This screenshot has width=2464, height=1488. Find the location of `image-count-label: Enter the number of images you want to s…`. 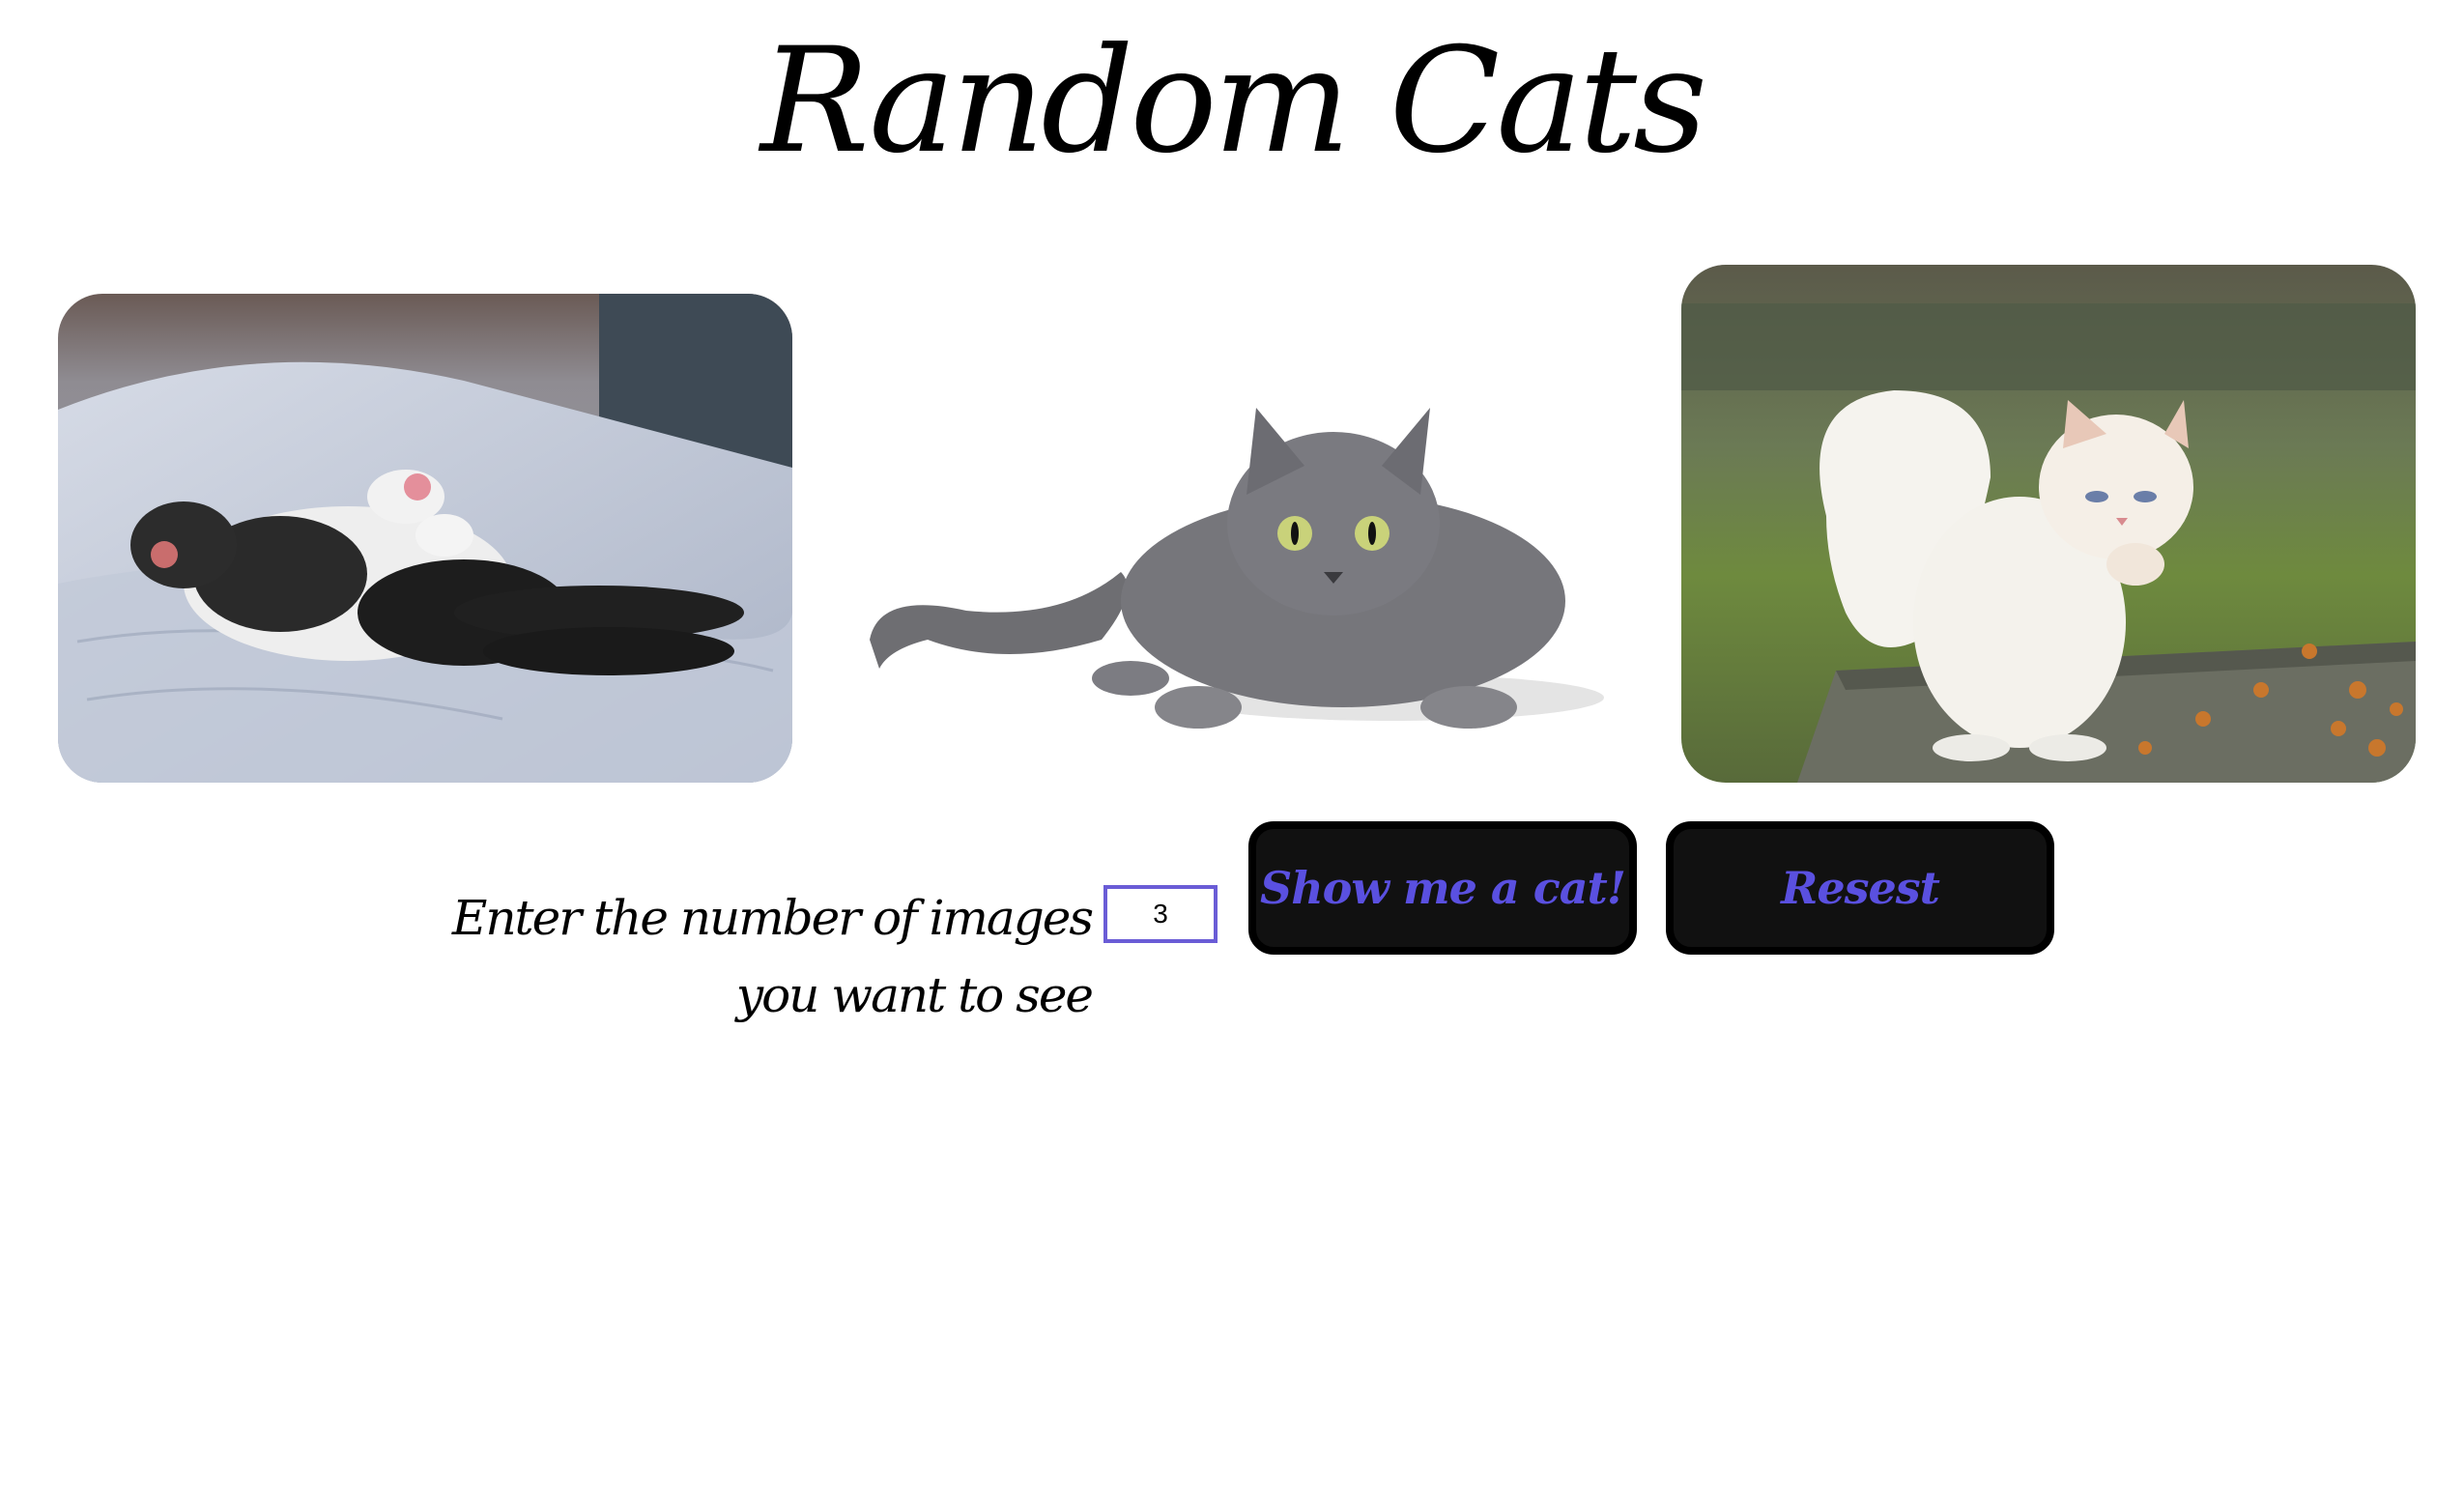

image-count-label: Enter the number of images you want to s… is located at coordinates (772, 956).